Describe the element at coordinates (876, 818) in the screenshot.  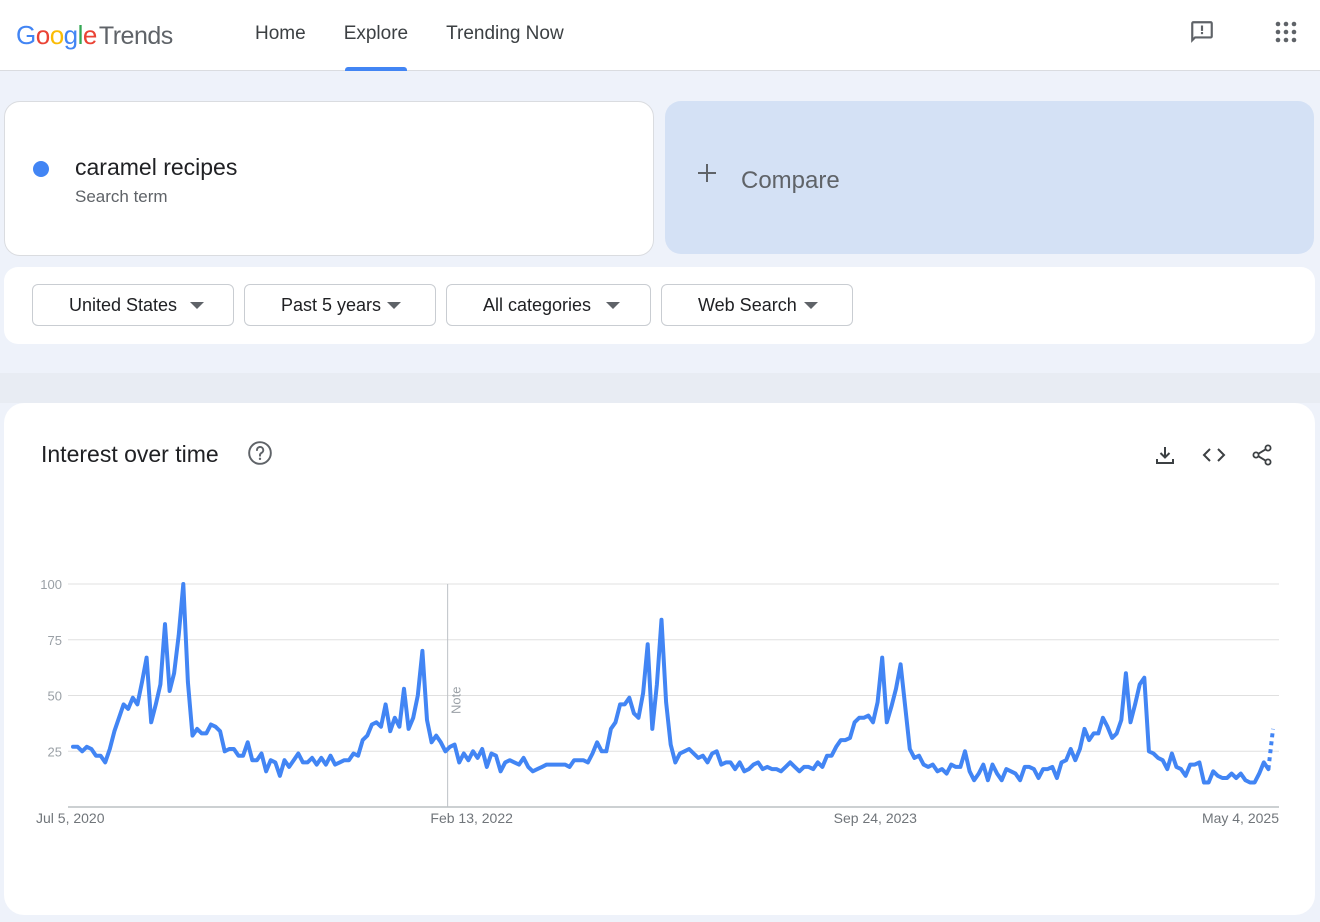
I see `x-tick-label: Sep 24, 2023` at that location.